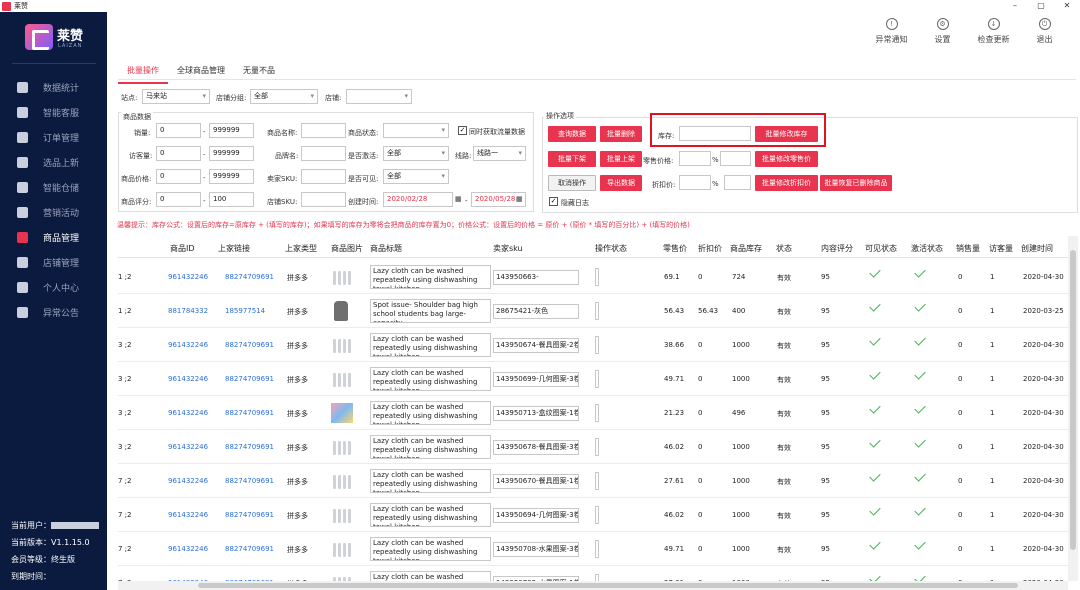 The width and height of the screenshot is (1080, 590). I want to click on seller-sku-field: 143950678-餐具图案-3卷, so click(536, 447).